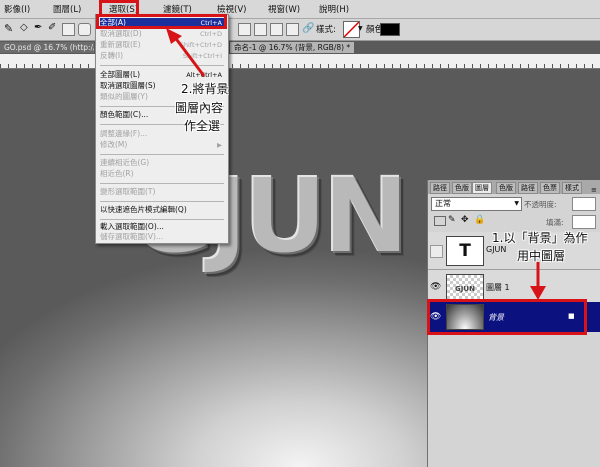 The height and width of the screenshot is (467, 600). Describe the element at coordinates (506, 188) in the screenshot. I see `tab-channels-2: 色版` at that location.